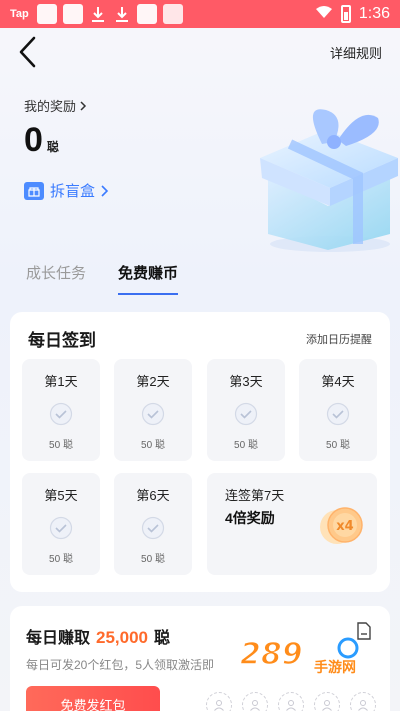  I want to click on rewards-label-row: 我的奖励, so click(55, 105).